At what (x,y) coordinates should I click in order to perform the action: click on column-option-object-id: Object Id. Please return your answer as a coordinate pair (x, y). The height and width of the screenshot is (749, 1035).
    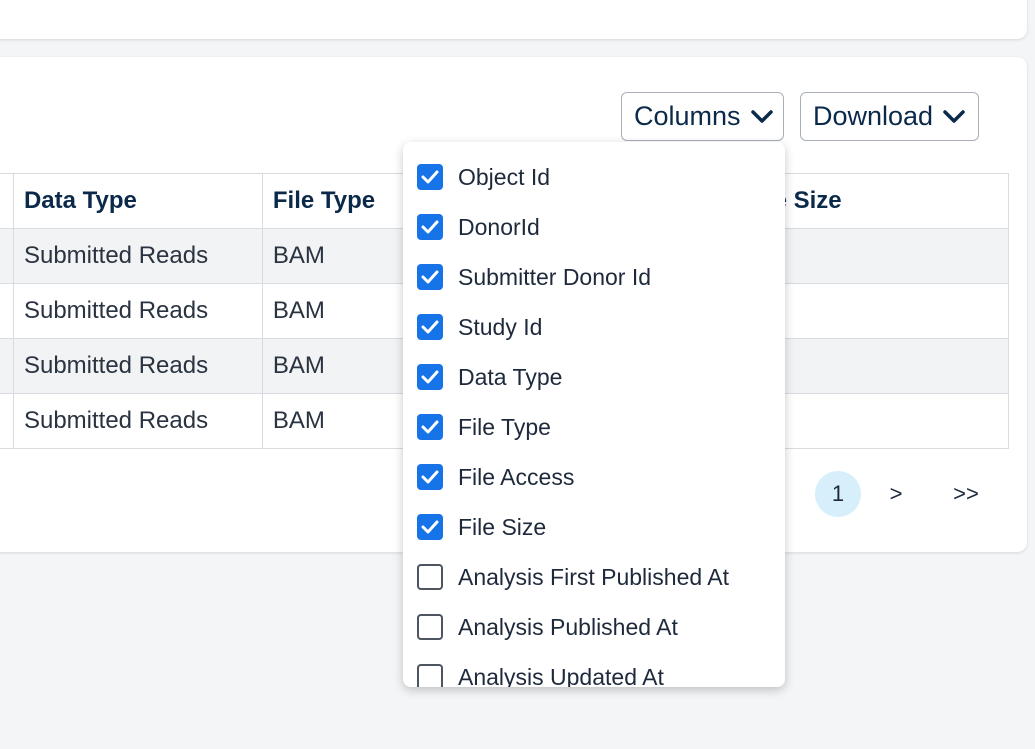
    Looking at the image, I should click on (483, 177).